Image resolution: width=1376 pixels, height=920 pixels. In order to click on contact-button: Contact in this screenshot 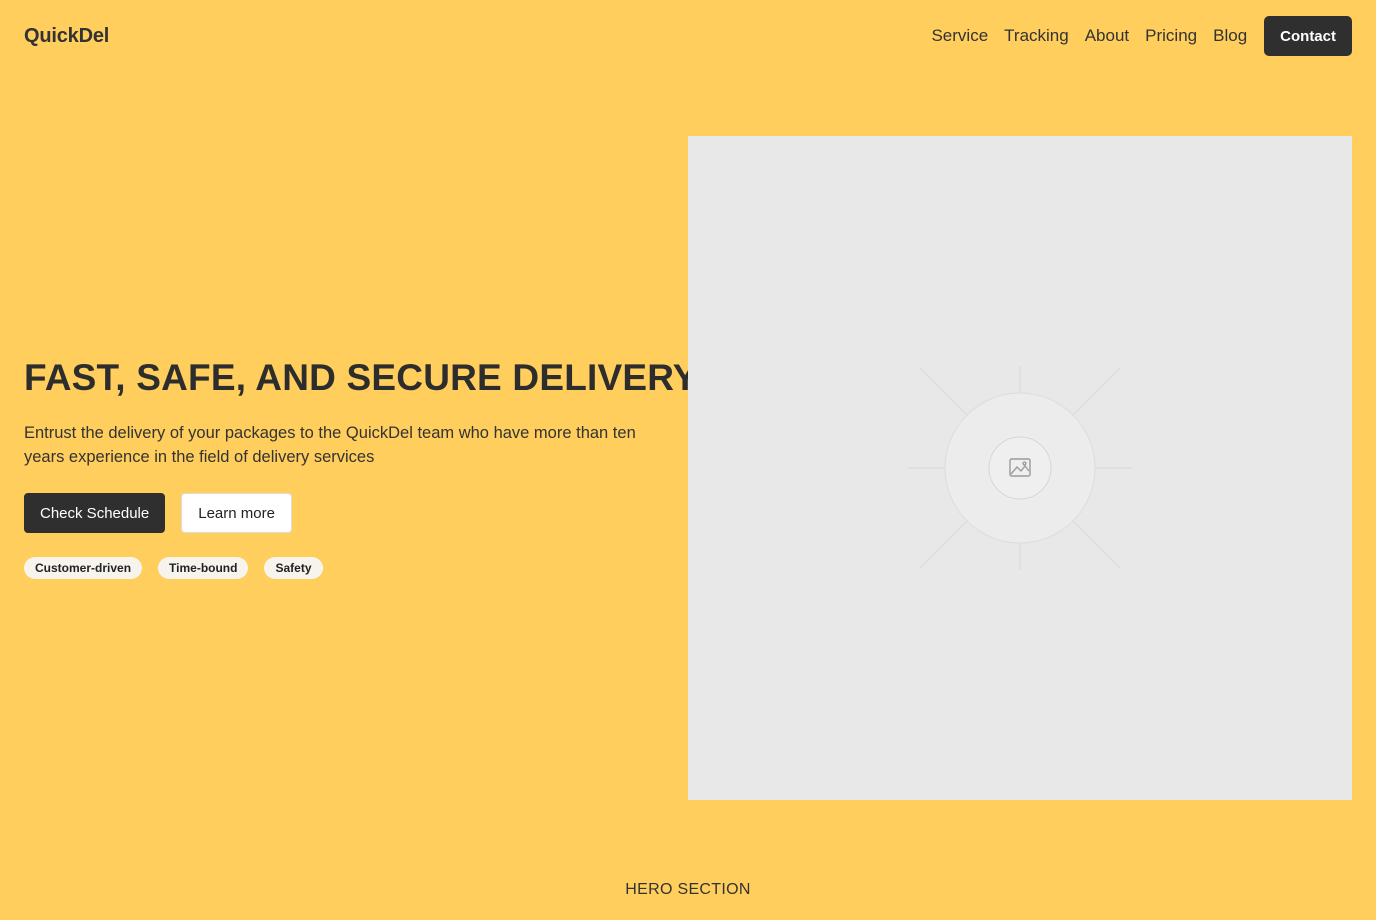, I will do `click(1308, 36)`.